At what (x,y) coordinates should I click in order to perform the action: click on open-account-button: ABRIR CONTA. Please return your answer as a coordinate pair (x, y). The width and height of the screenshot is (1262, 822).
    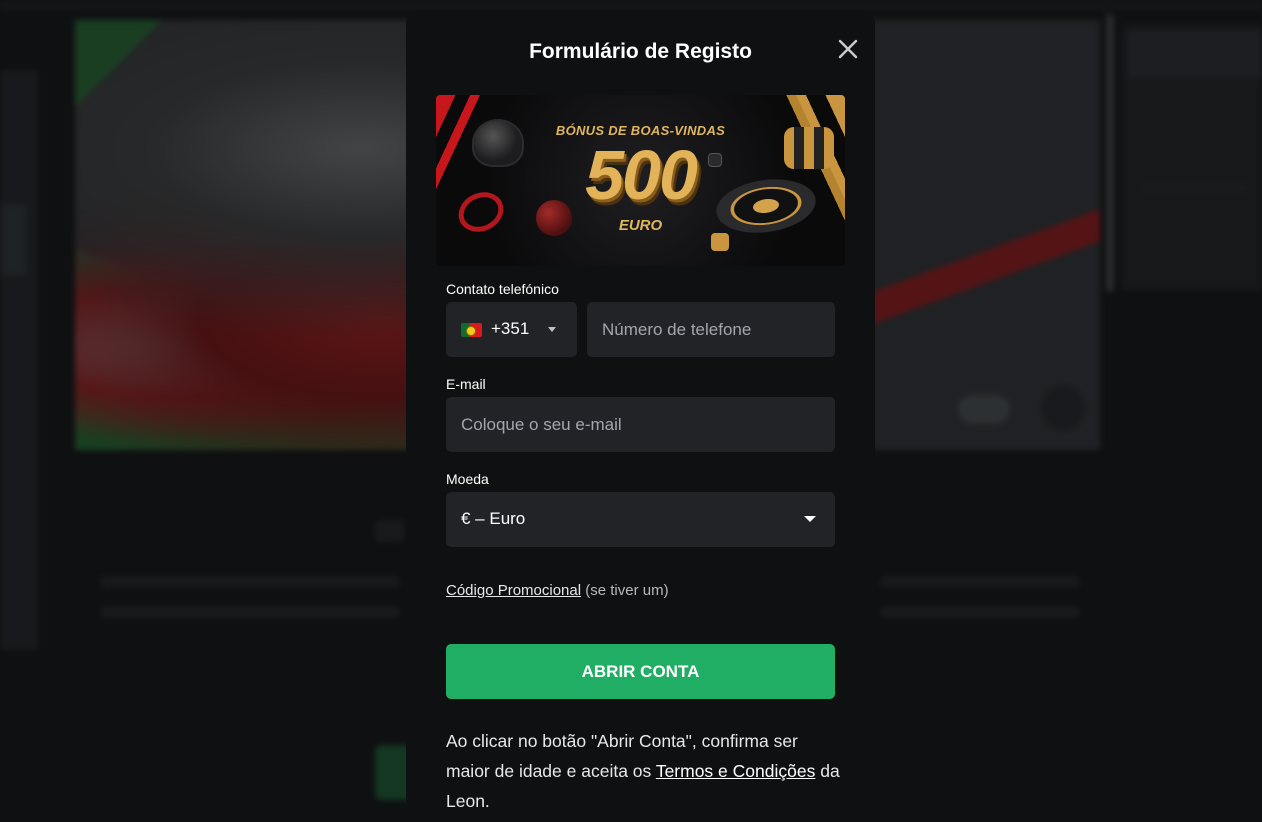
    Looking at the image, I should click on (640, 671).